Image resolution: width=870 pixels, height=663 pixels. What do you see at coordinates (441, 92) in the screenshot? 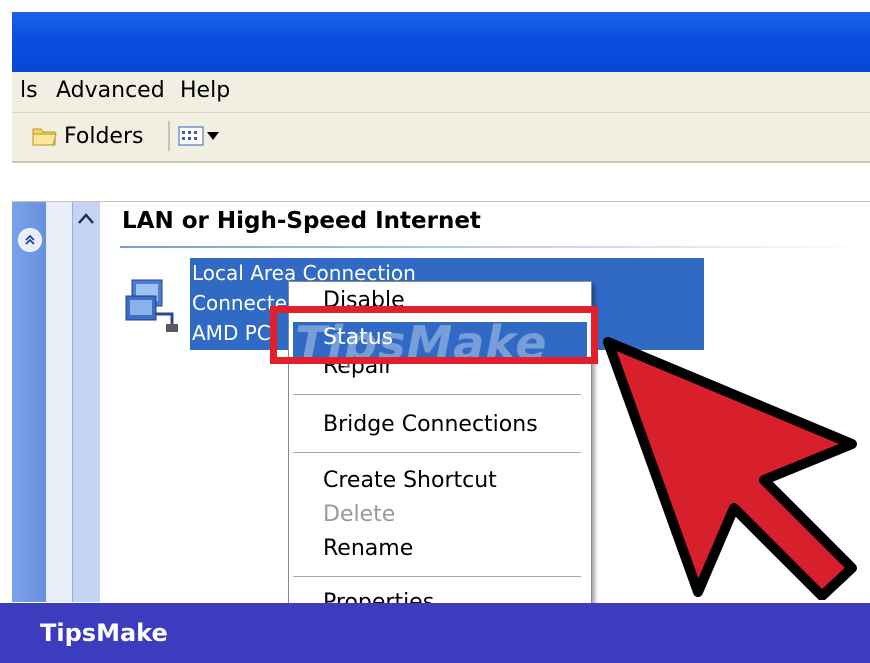
I see `menu-bar: ls Advanced Help` at bounding box center [441, 92].